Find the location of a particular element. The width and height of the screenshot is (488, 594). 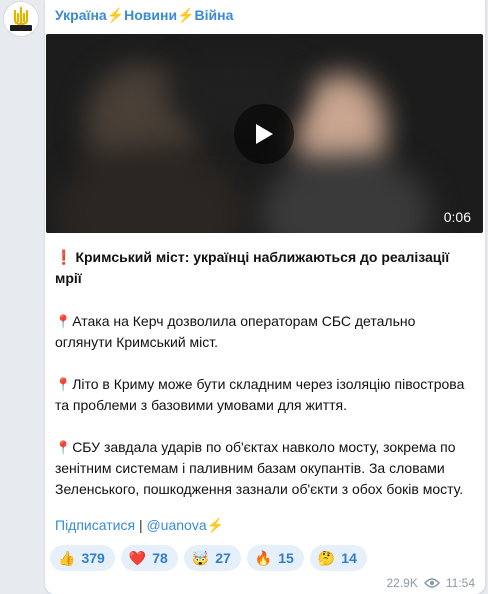

reaction-fire: 🔥 15 is located at coordinates (275, 558).